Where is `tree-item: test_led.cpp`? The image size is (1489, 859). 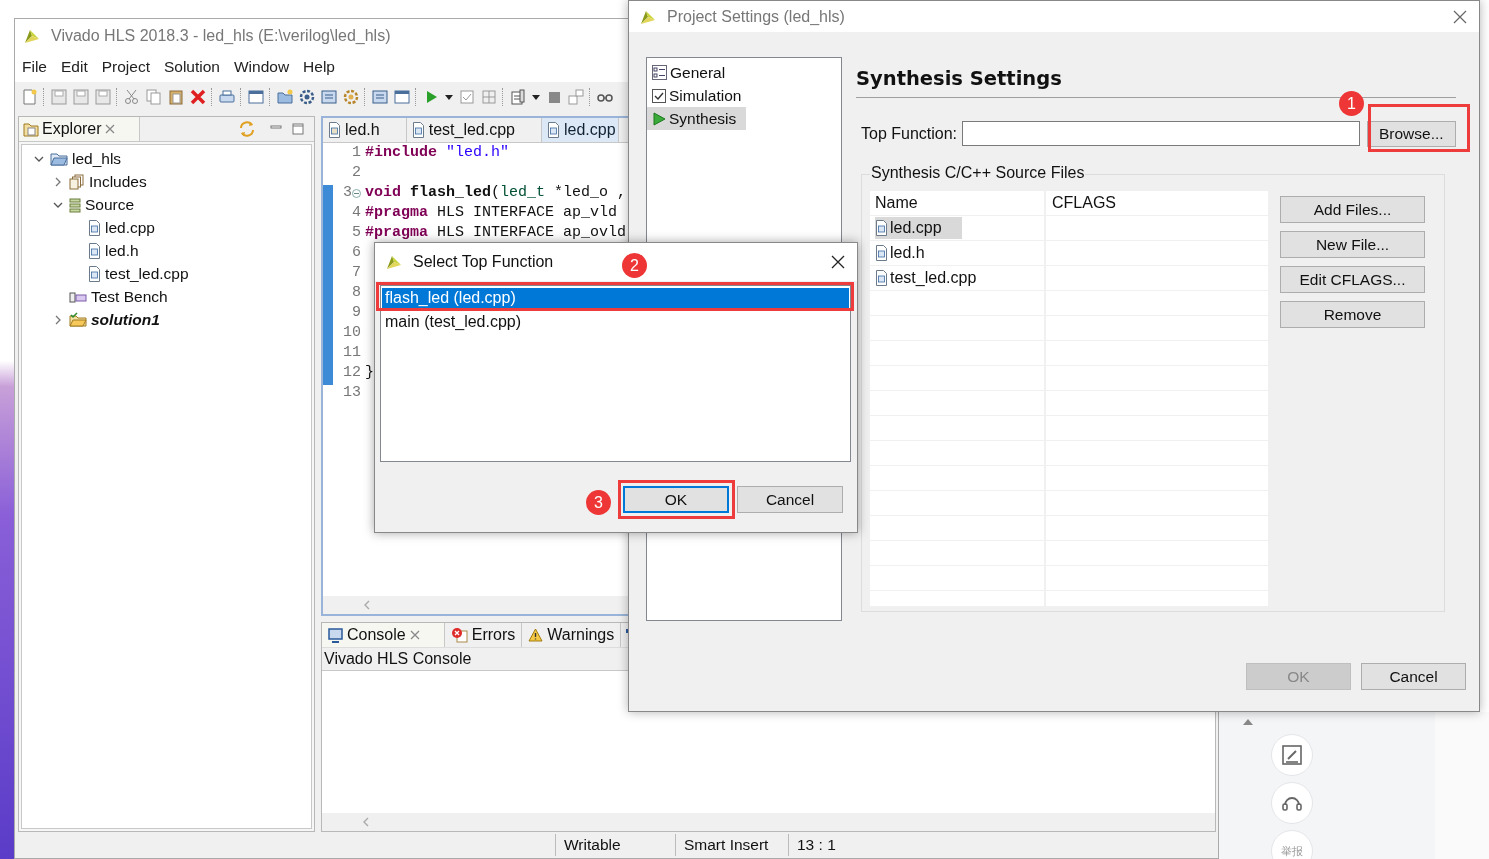 tree-item: test_led.cpp is located at coordinates (147, 273).